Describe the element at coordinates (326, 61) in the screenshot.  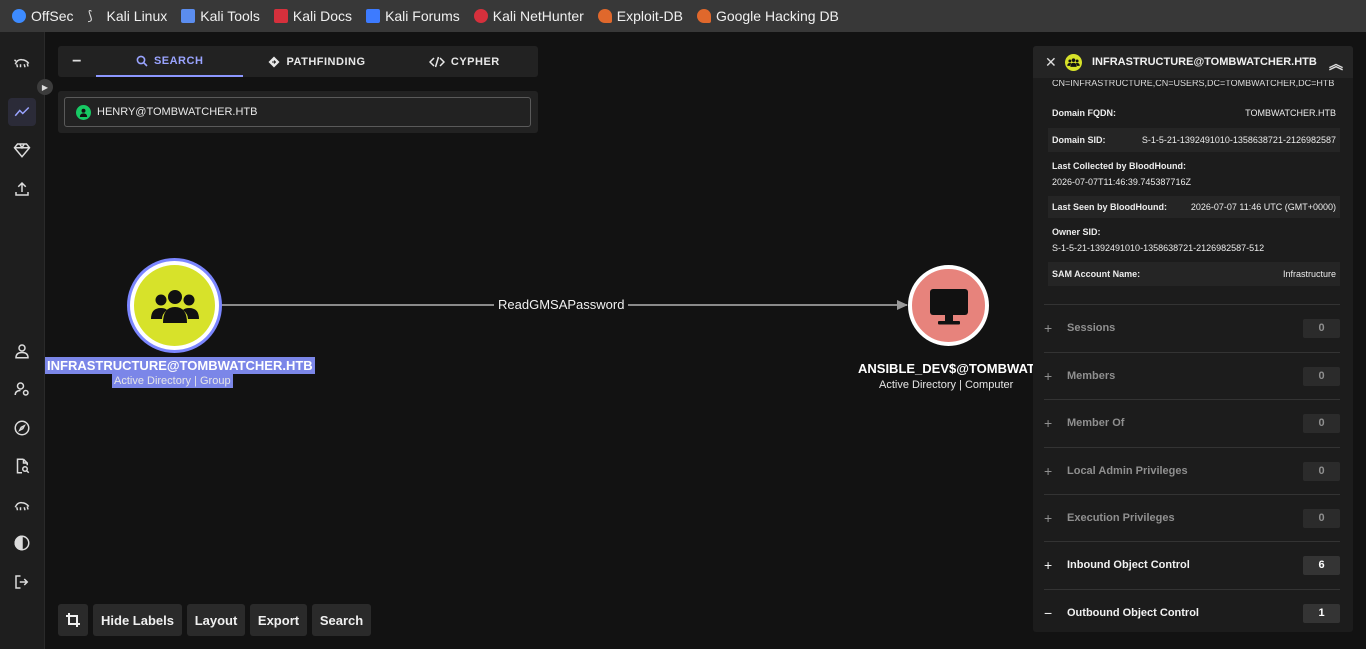
I see `tab-label: PATHFINDING` at that location.